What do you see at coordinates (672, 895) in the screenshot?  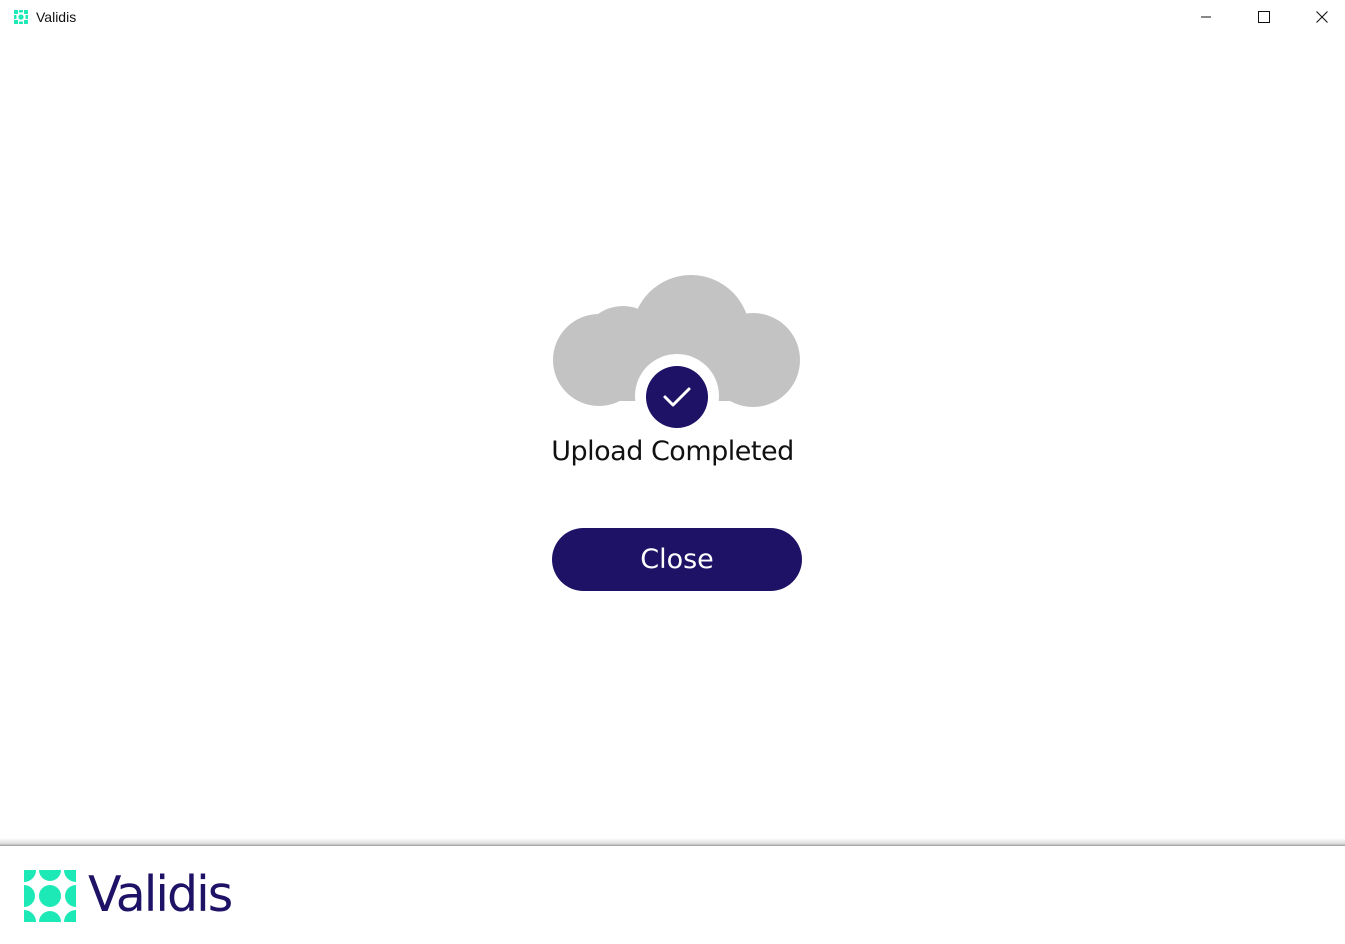 I see `footer: Validis` at bounding box center [672, 895].